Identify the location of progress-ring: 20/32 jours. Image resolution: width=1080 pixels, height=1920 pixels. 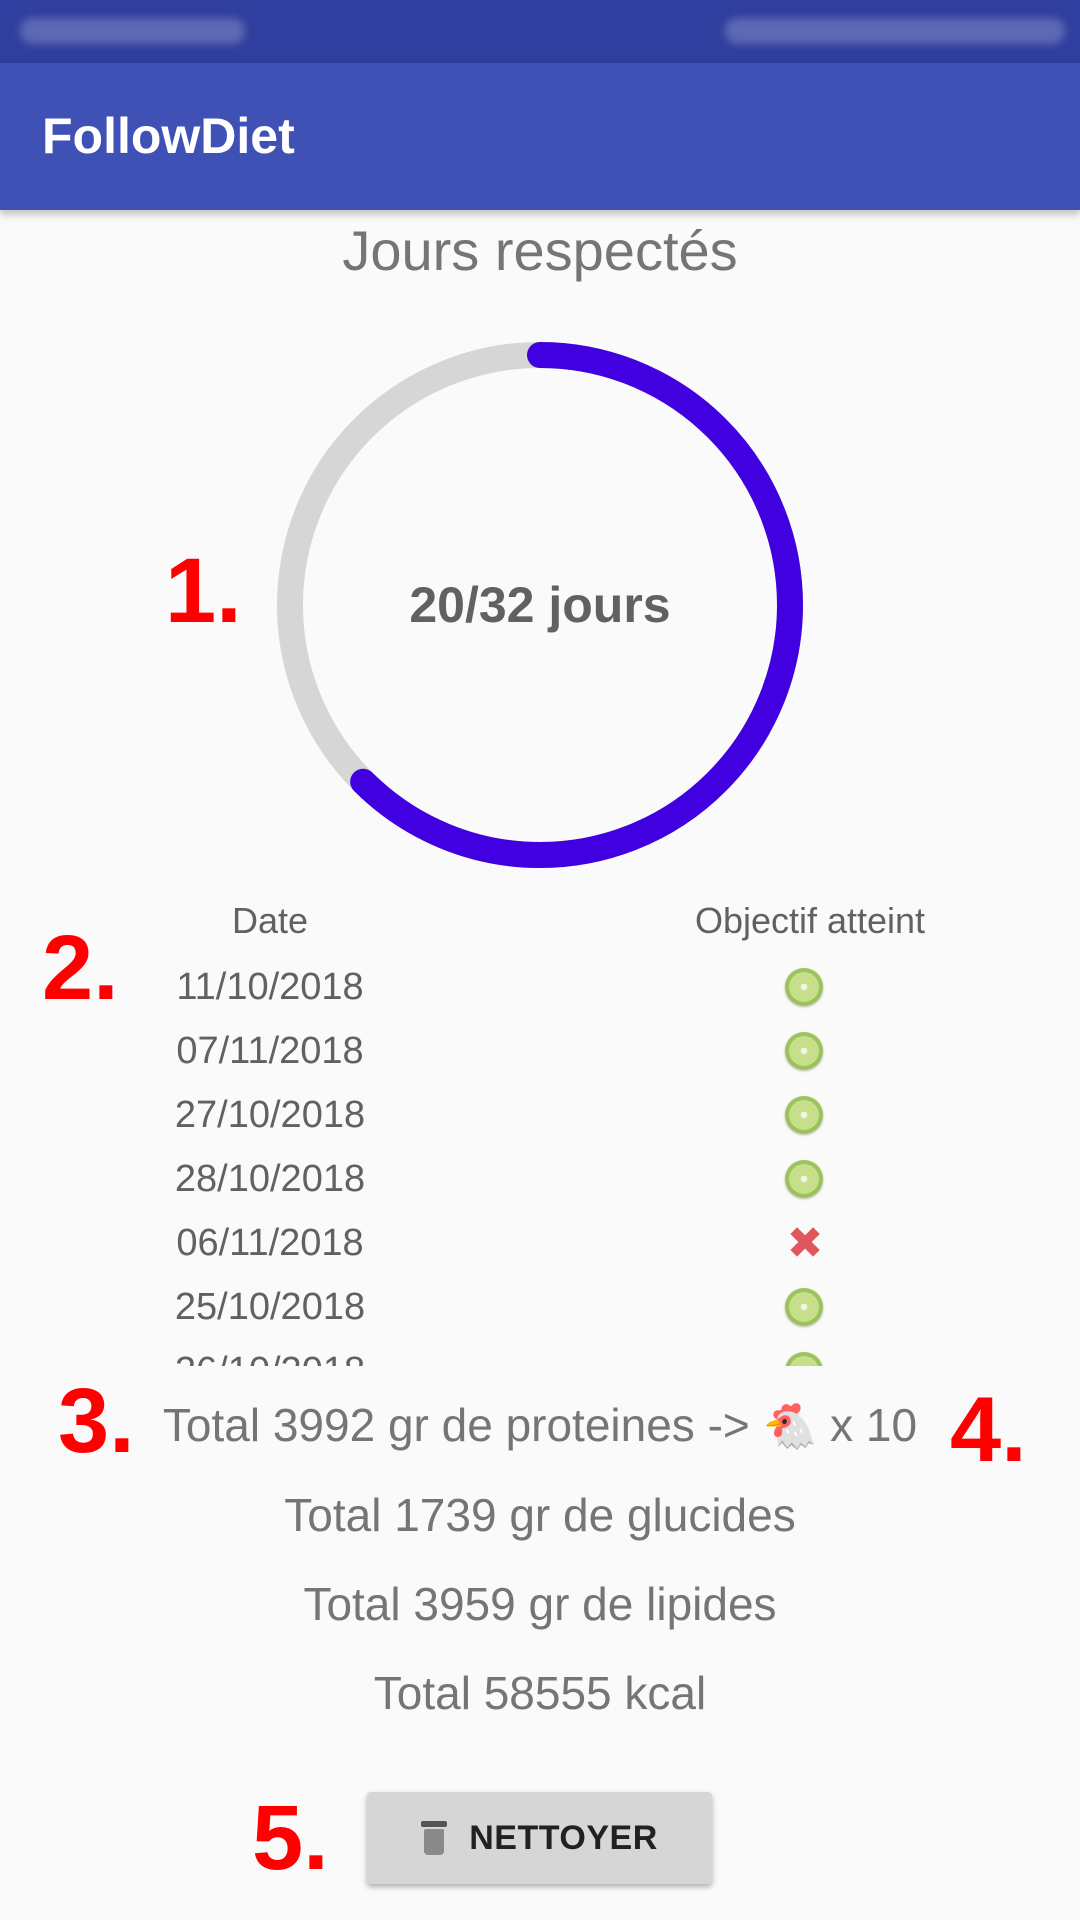
(540, 605).